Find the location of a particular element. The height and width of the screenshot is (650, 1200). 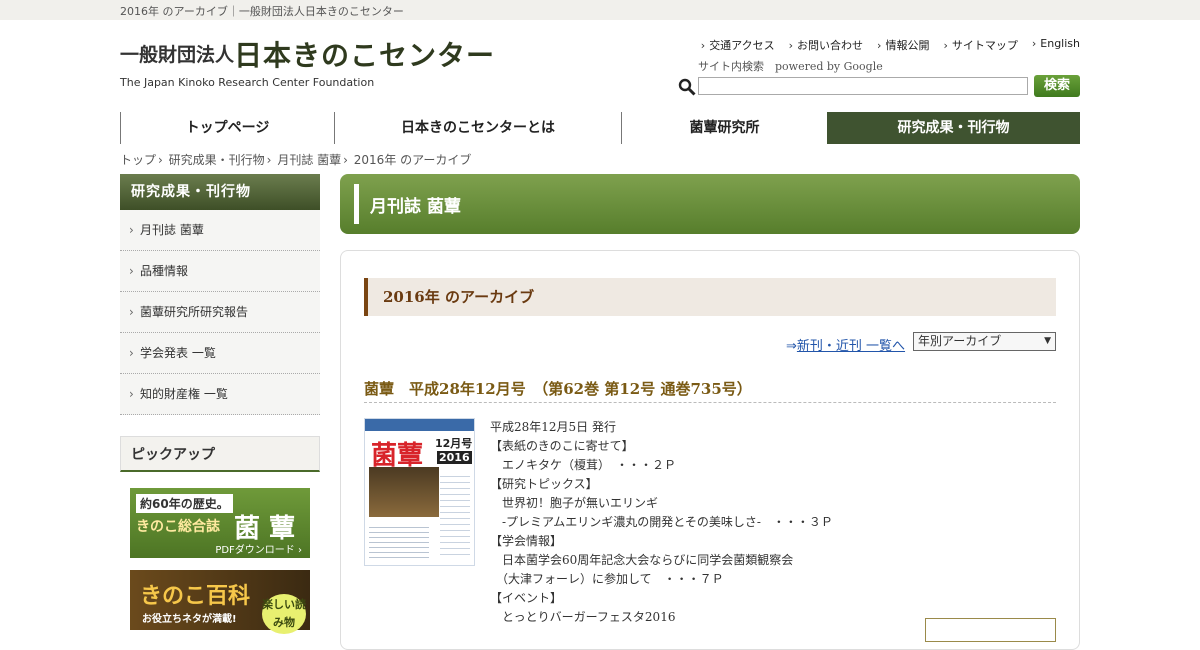

banner2-badge: 楽しい読み物 is located at coordinates (284, 614).